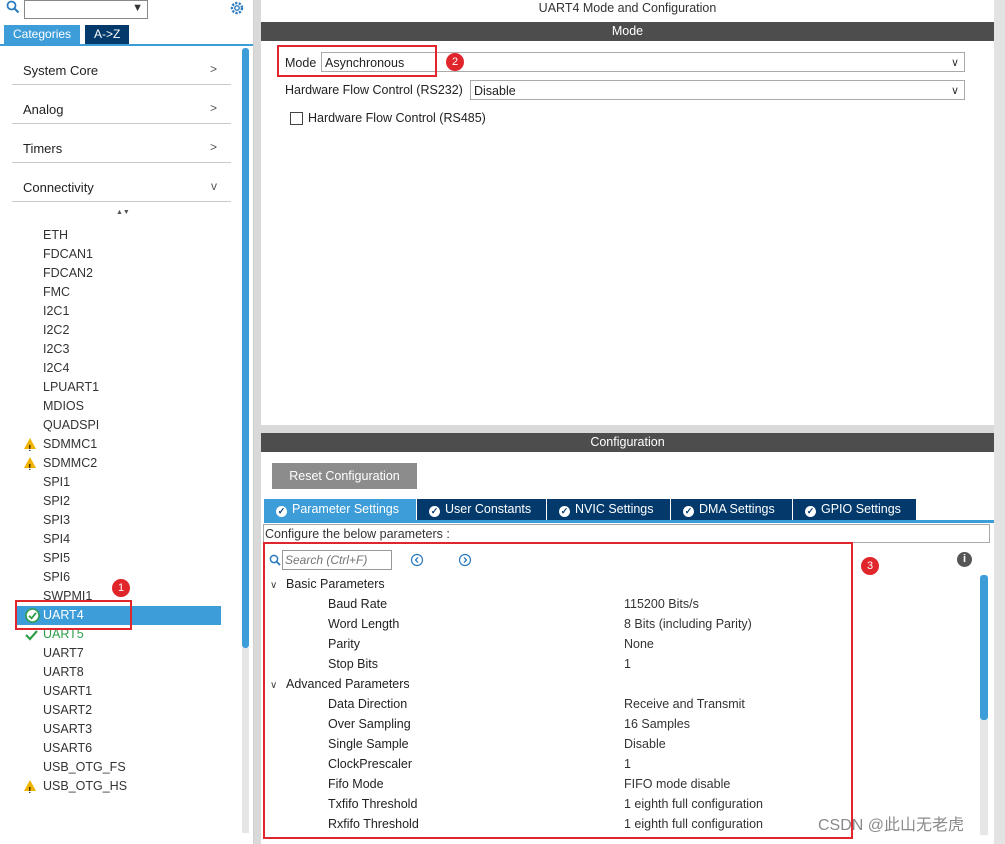 This screenshot has height=844, width=1005. I want to click on annotation-badge-3: 3, so click(870, 566).